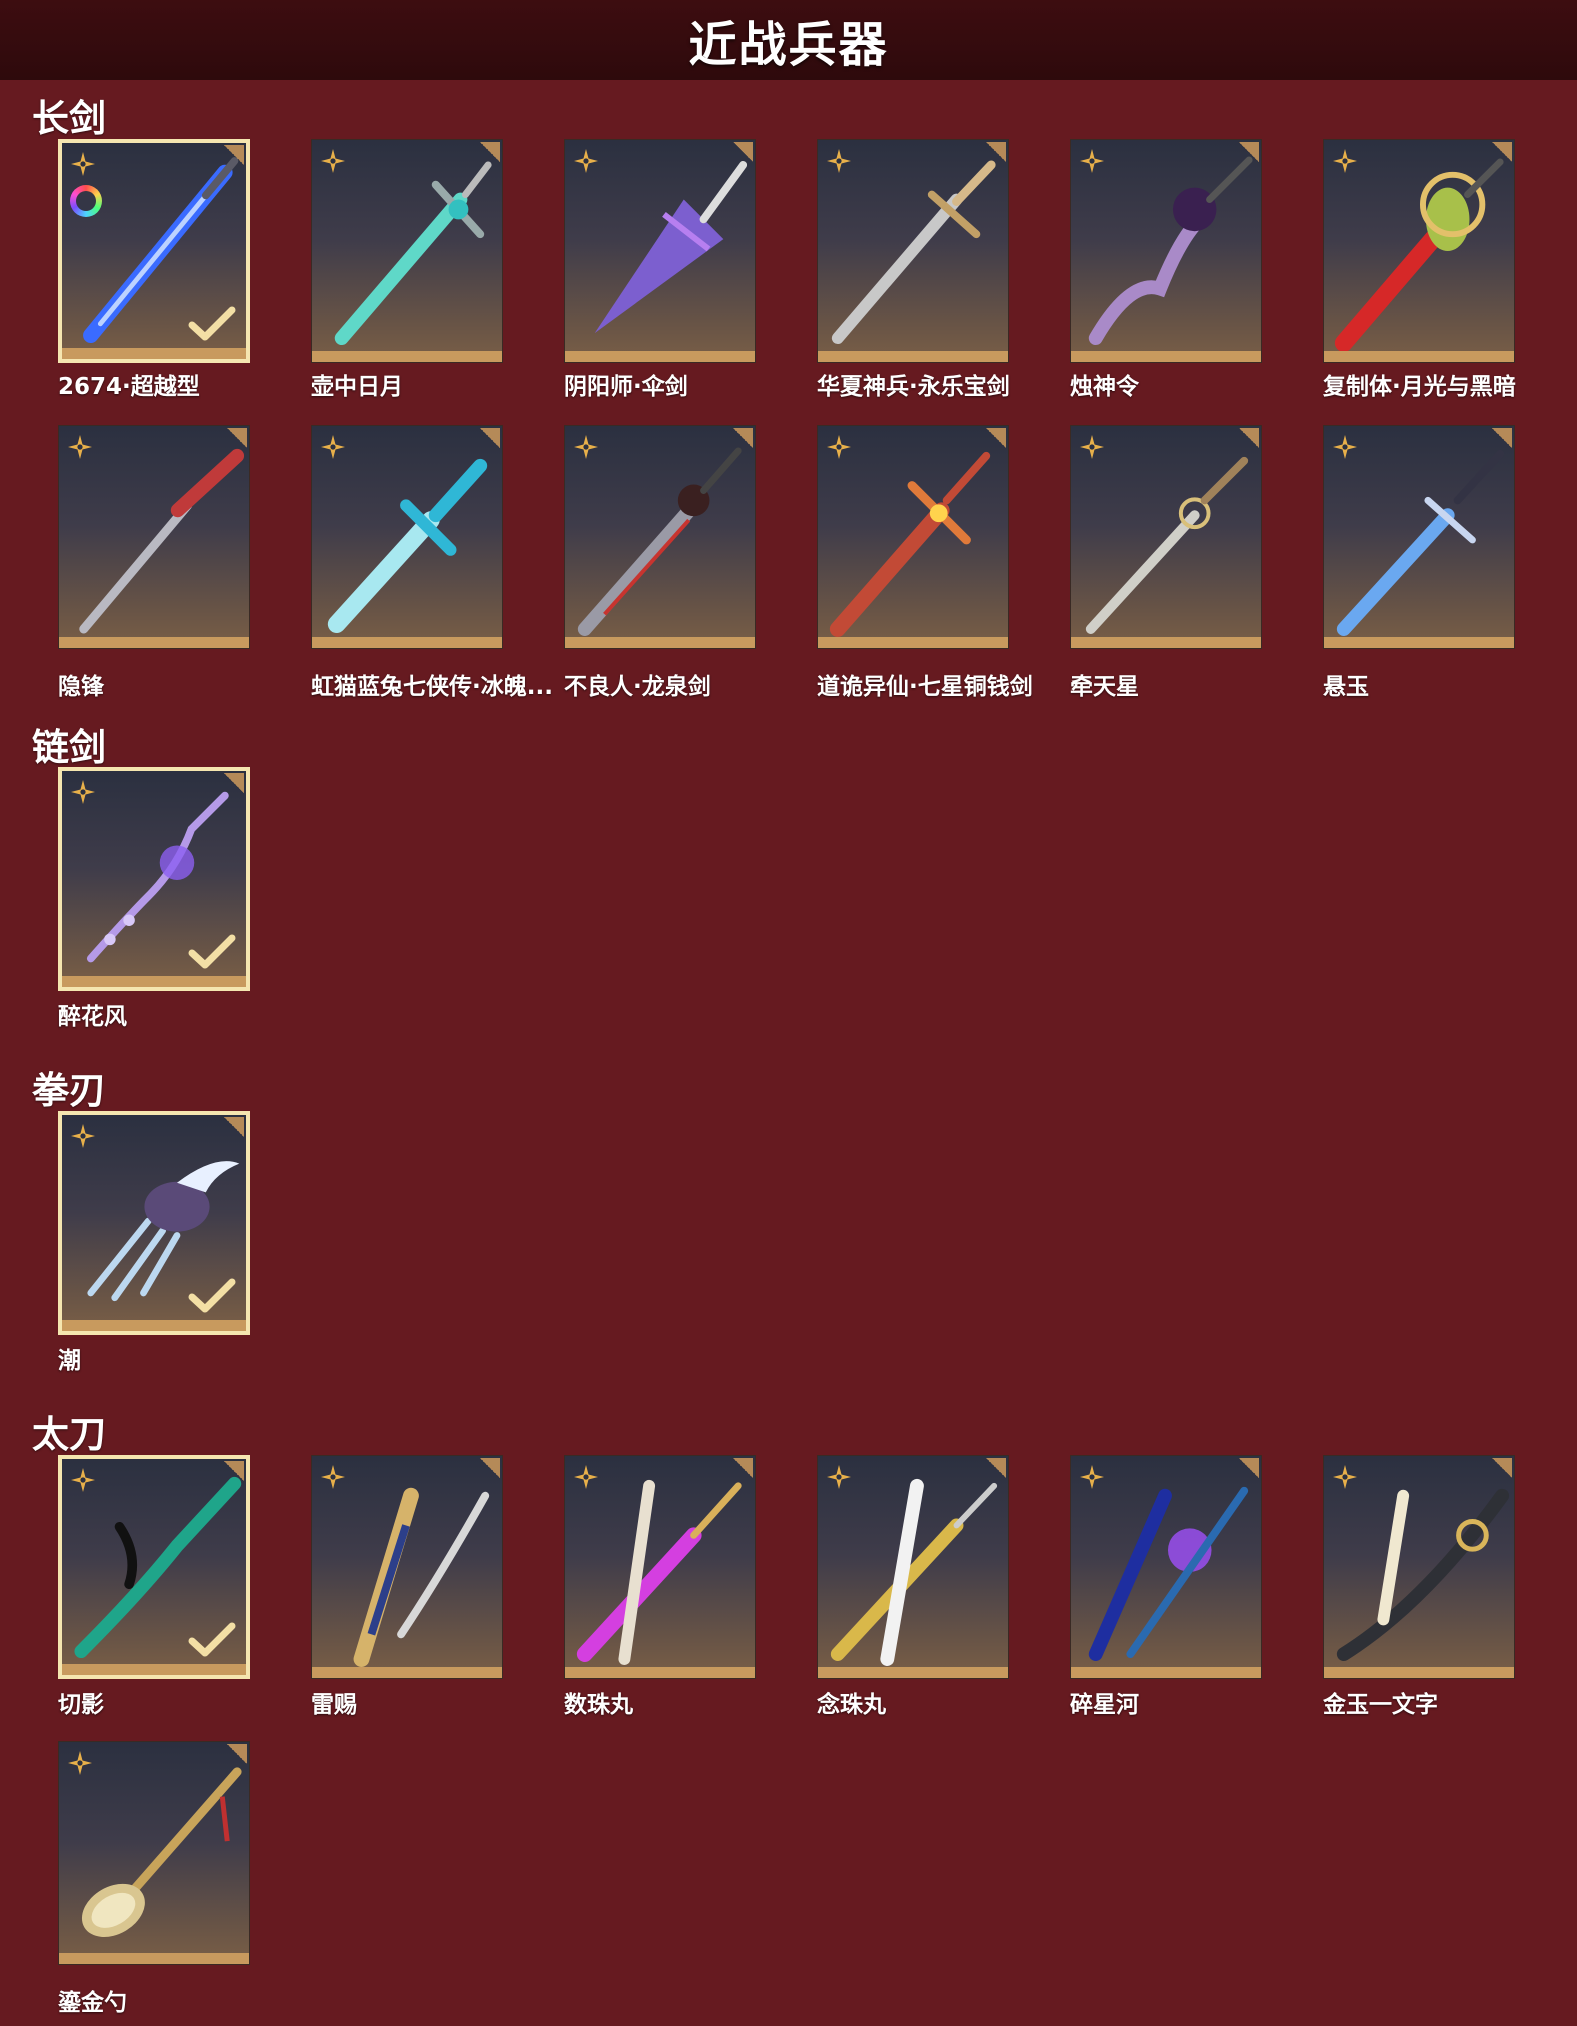 The width and height of the screenshot is (1577, 2026). Describe the element at coordinates (637, 687) in the screenshot. I see `weapon-name: 不良人·龙泉剑` at that location.